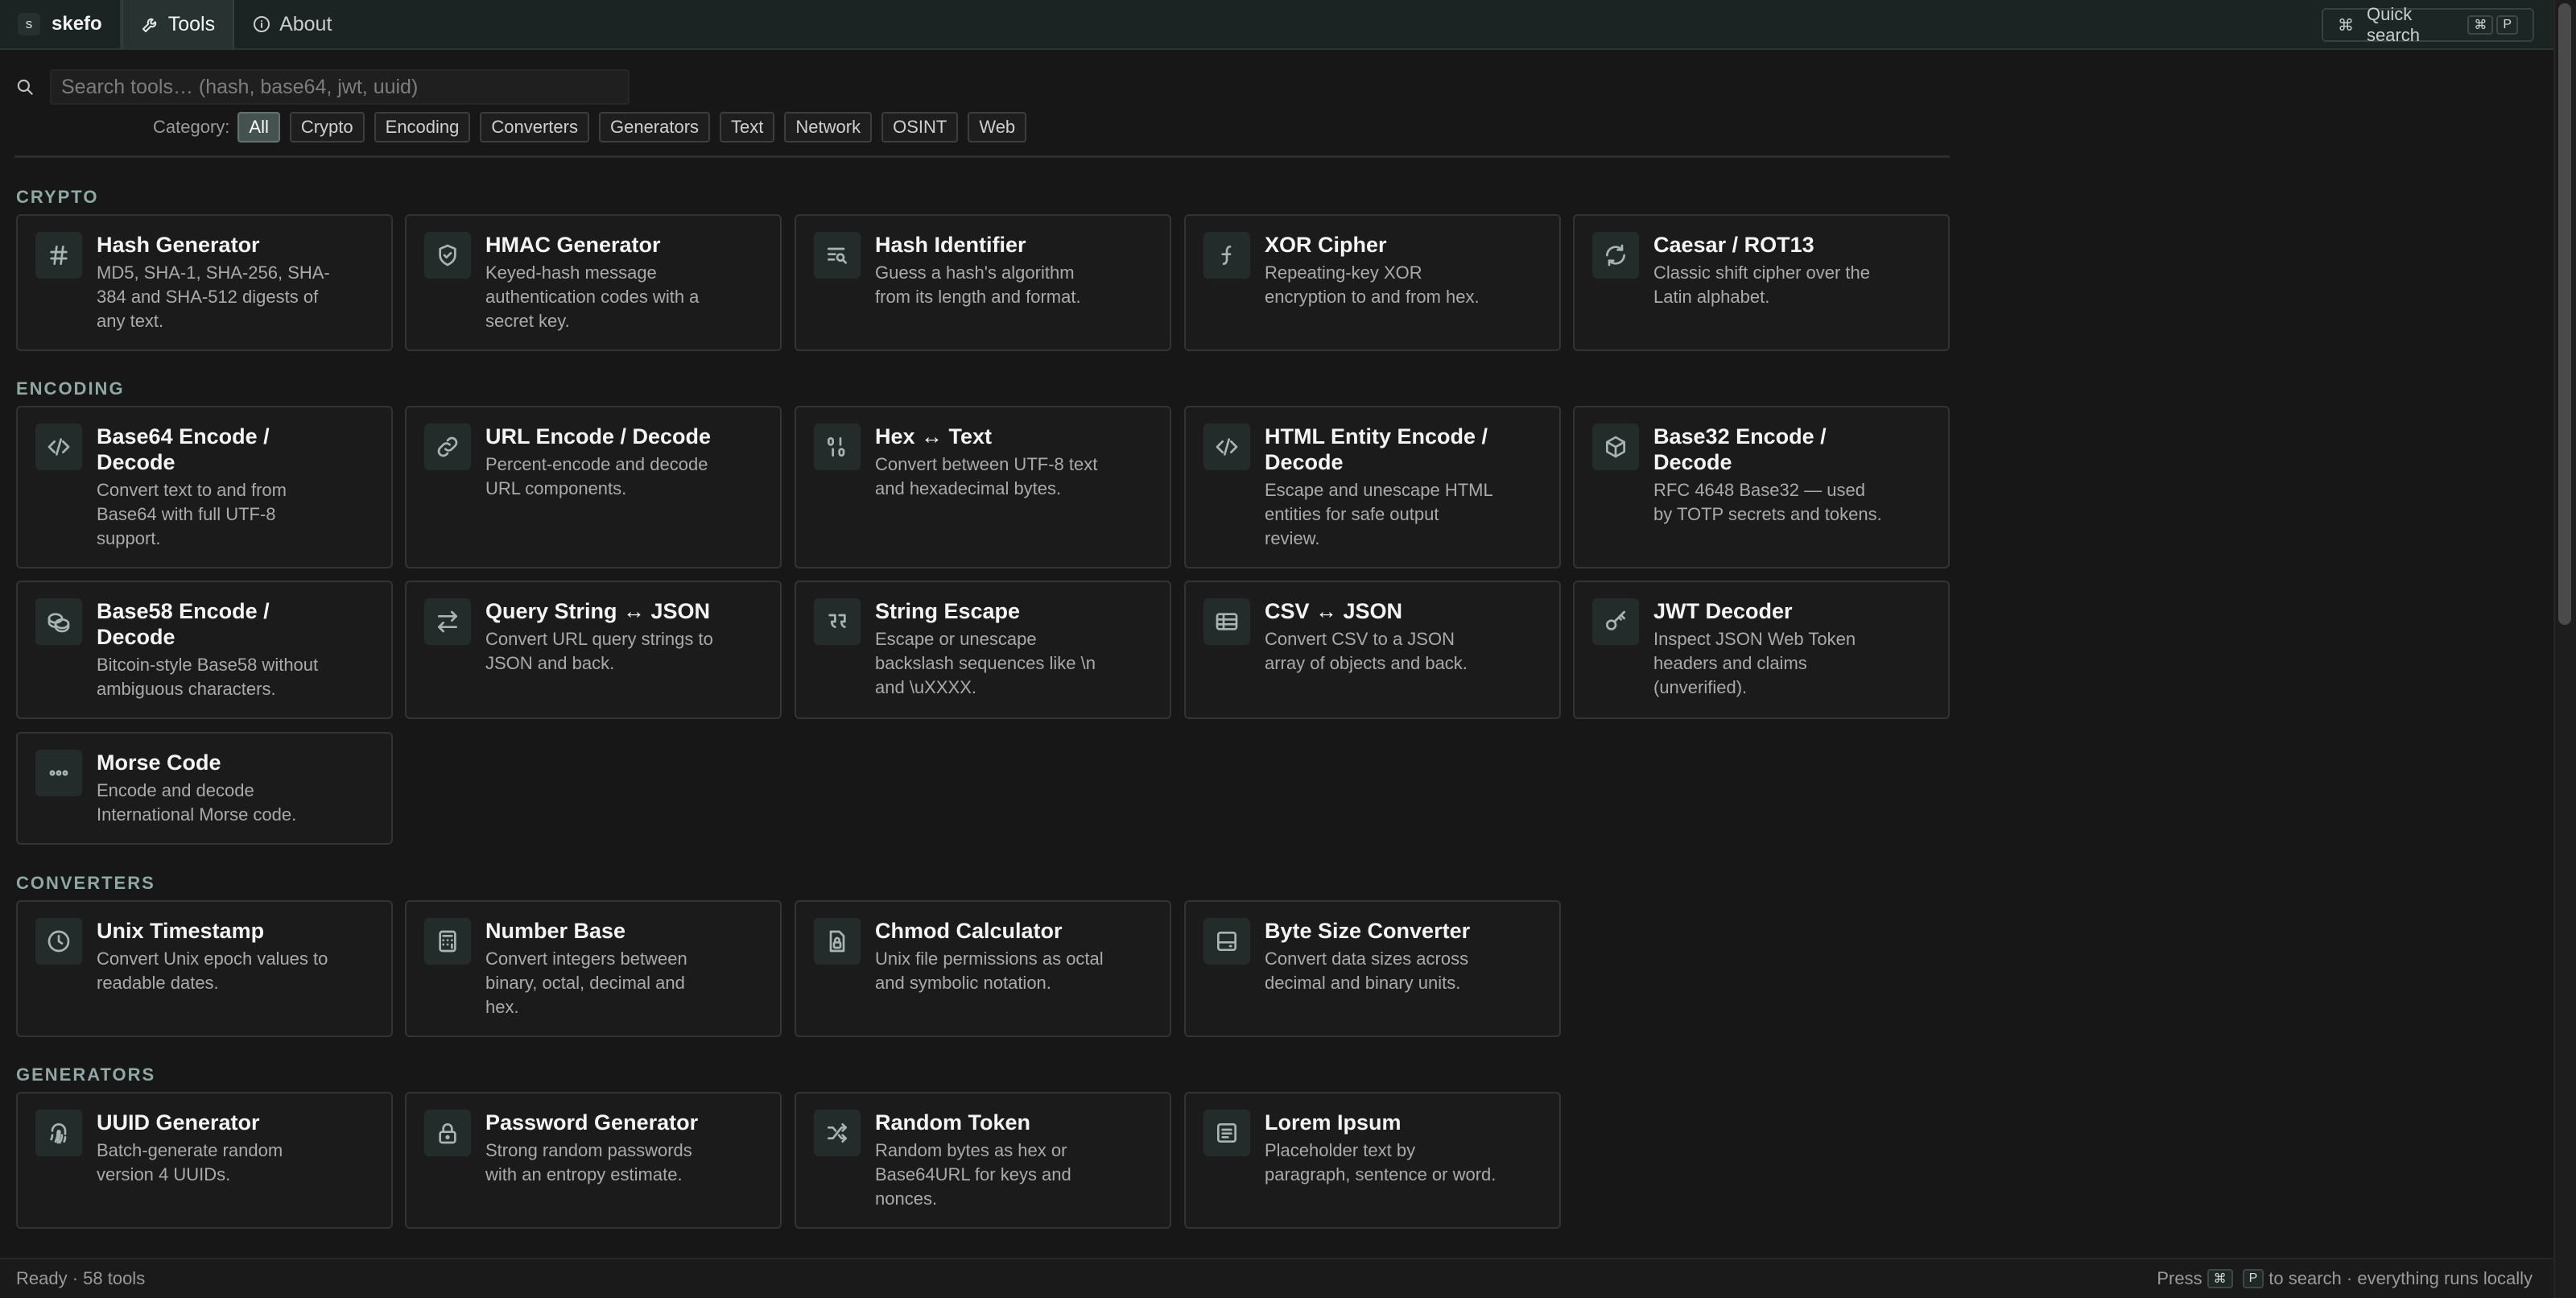 The image size is (2576, 1298). Describe the element at coordinates (598, 611) in the screenshot. I see `tool-title: Query String ↔ JSON` at that location.